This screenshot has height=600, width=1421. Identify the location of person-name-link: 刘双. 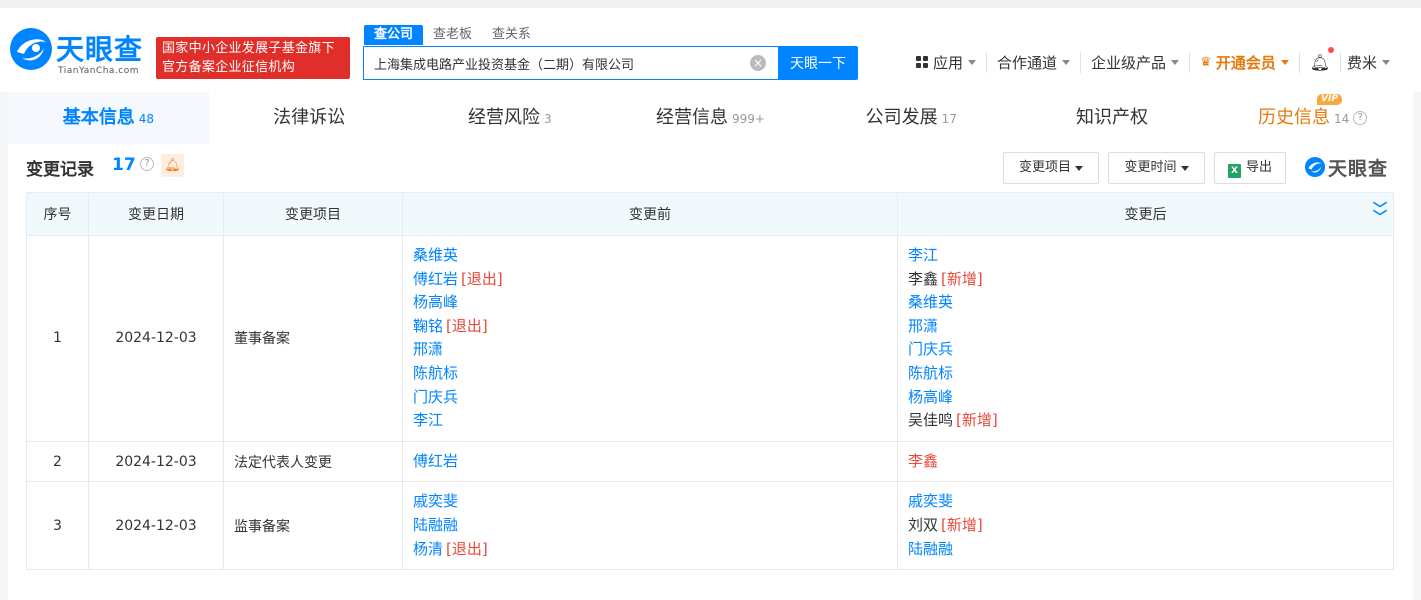
(923, 524).